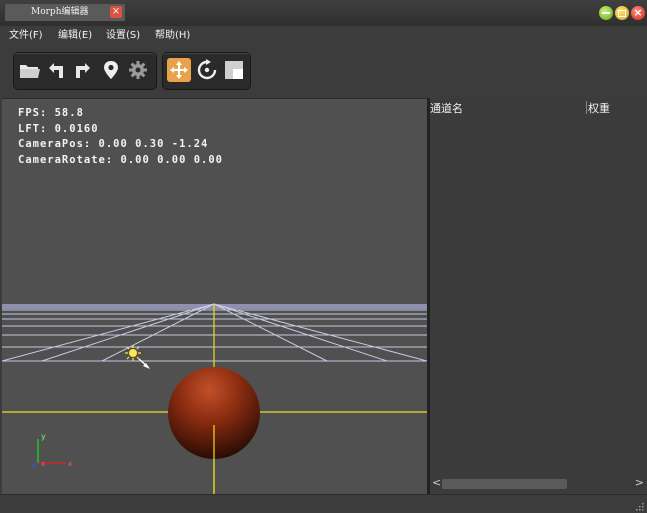  Describe the element at coordinates (436, 482) in the screenshot. I see `scroll-left-icon: <` at that location.